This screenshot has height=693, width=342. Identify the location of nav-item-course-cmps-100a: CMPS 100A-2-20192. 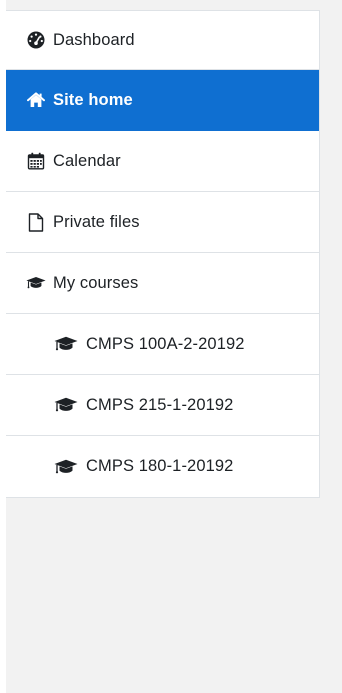
(162, 344).